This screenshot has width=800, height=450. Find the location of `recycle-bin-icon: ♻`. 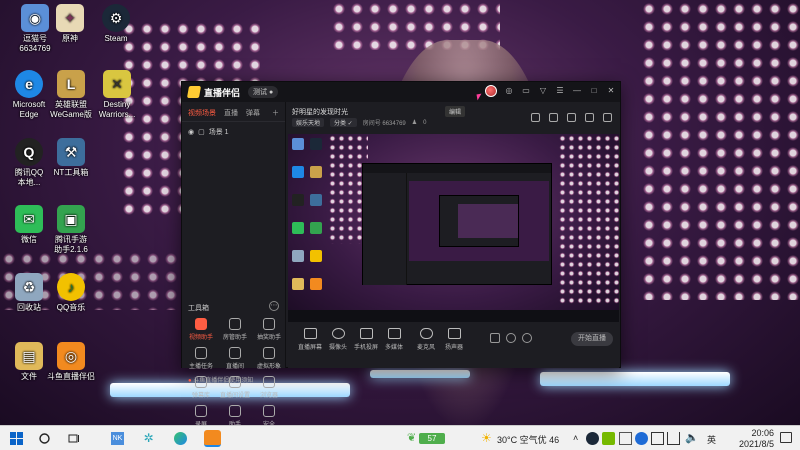

recycle-bin-icon: ♻ is located at coordinates (29, 287).